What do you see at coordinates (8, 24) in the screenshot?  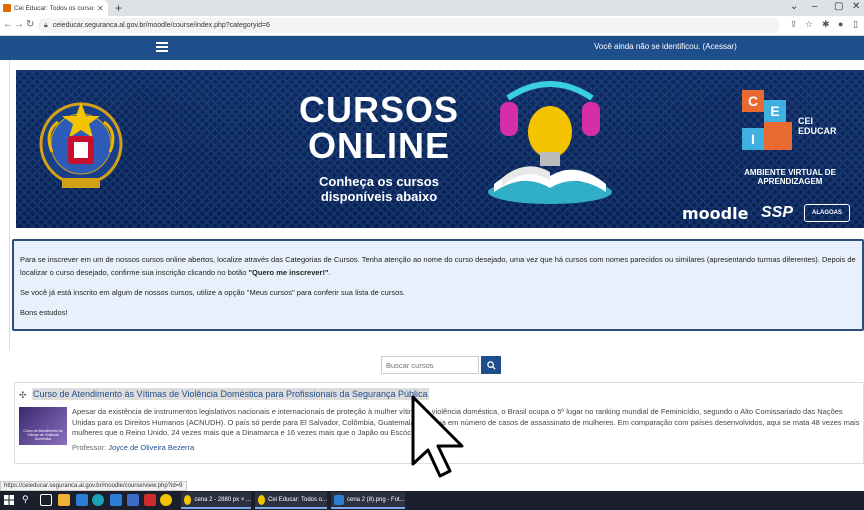 I see `back-icon: ←` at bounding box center [8, 24].